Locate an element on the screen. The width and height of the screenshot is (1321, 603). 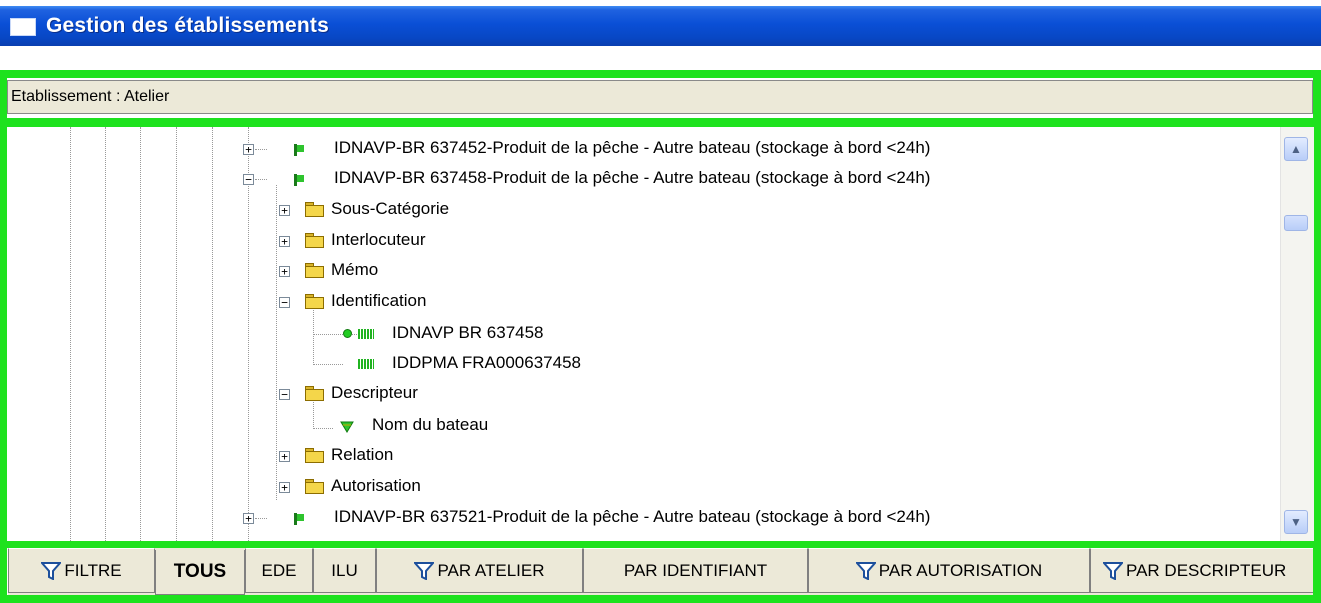
frame-top is located at coordinates (660, 74).